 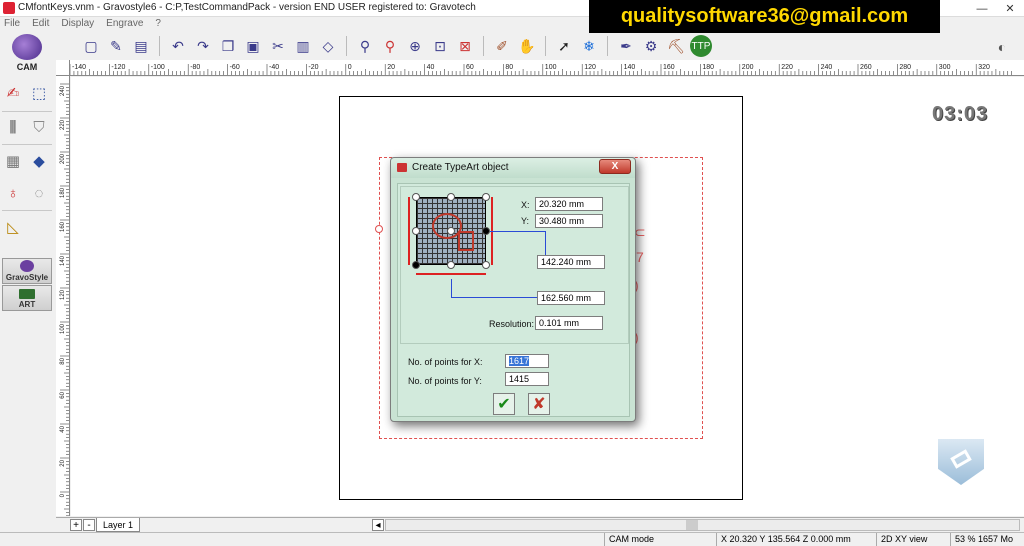 What do you see at coordinates (569, 323) in the screenshot?
I see `resolution-input: 0.101 mm` at bounding box center [569, 323].